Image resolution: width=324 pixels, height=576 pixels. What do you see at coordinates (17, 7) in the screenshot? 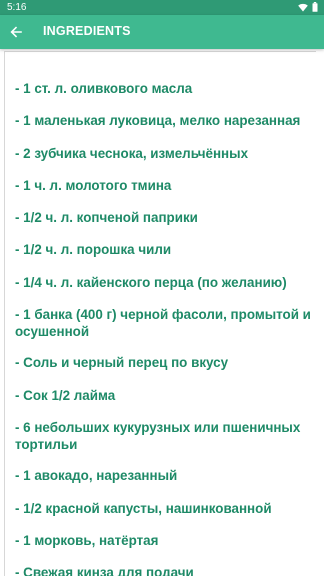
I see `status-time: 5:16` at bounding box center [17, 7].